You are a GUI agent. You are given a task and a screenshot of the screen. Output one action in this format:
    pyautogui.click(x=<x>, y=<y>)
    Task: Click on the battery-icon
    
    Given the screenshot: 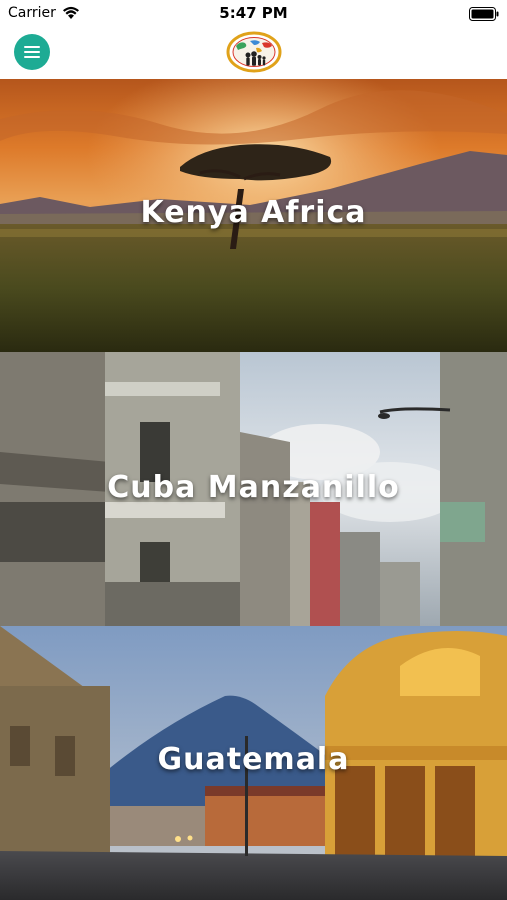 What is the action you would take?
    pyautogui.click(x=484, y=14)
    